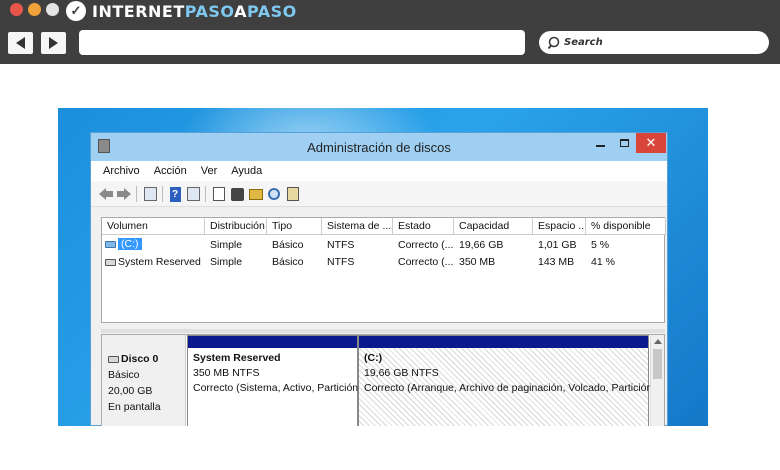 The height and width of the screenshot is (470, 780). I want to click on search-button, so click(274, 194).